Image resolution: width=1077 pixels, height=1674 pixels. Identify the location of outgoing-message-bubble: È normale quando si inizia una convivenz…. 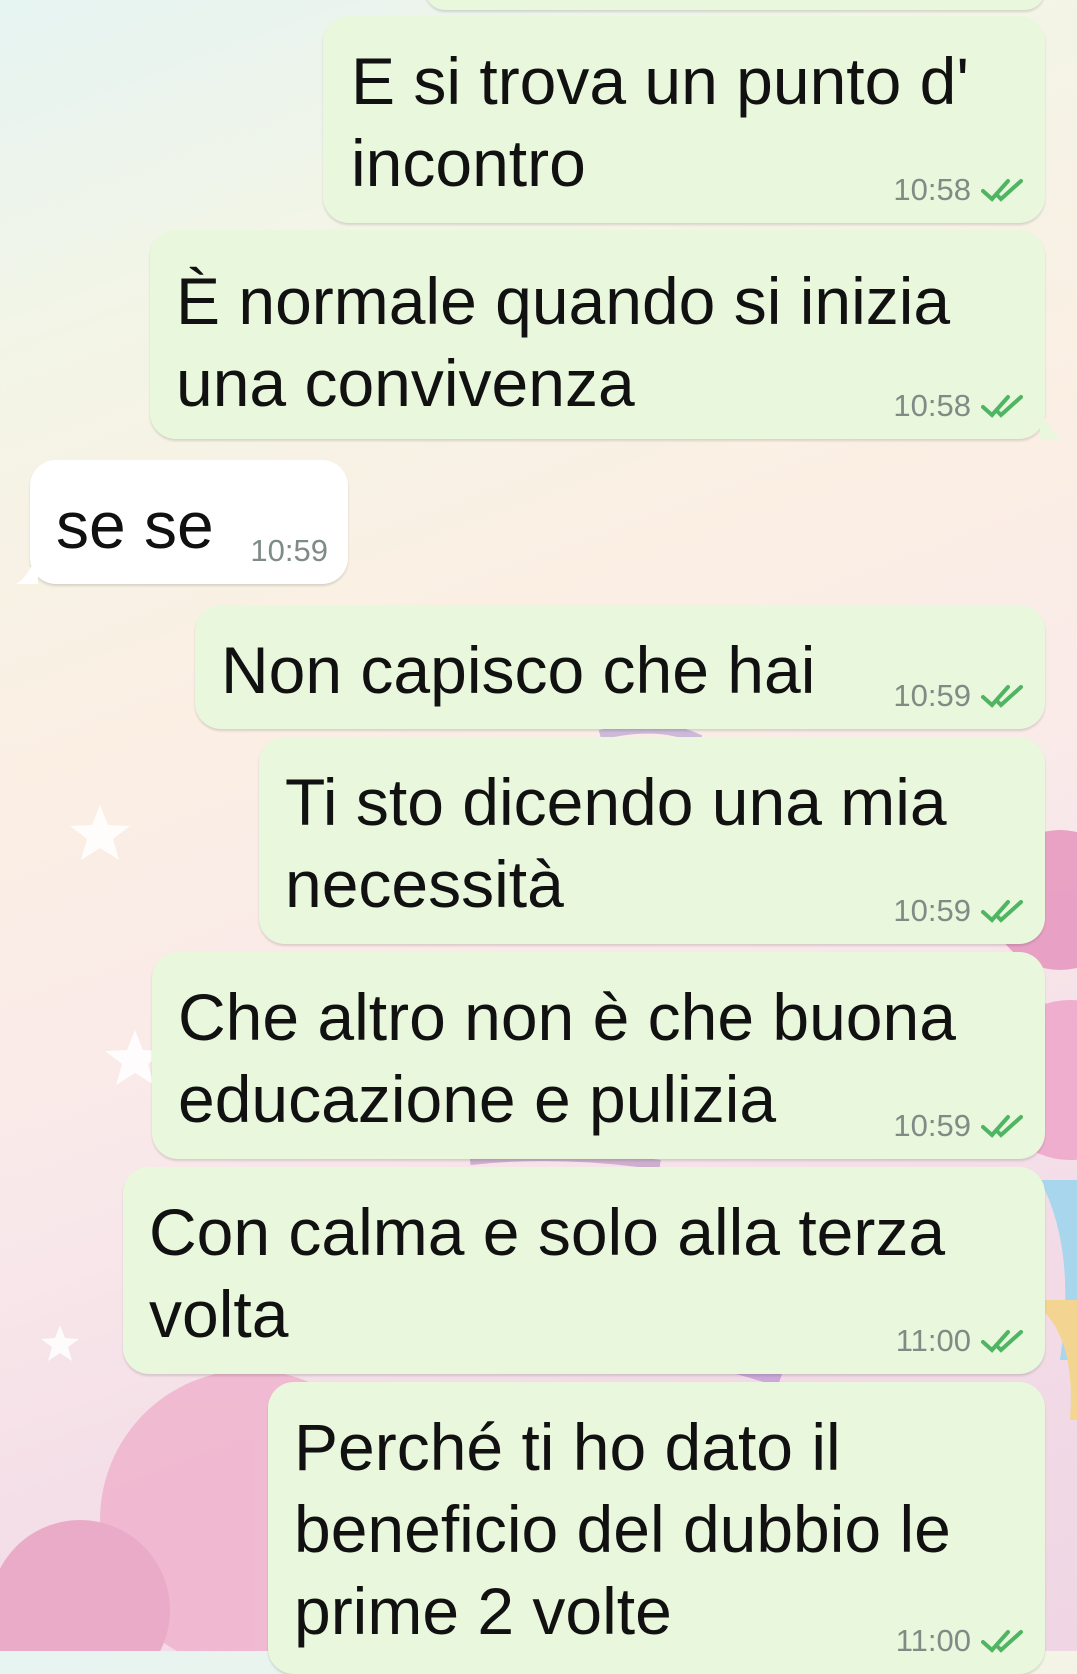
(597, 334).